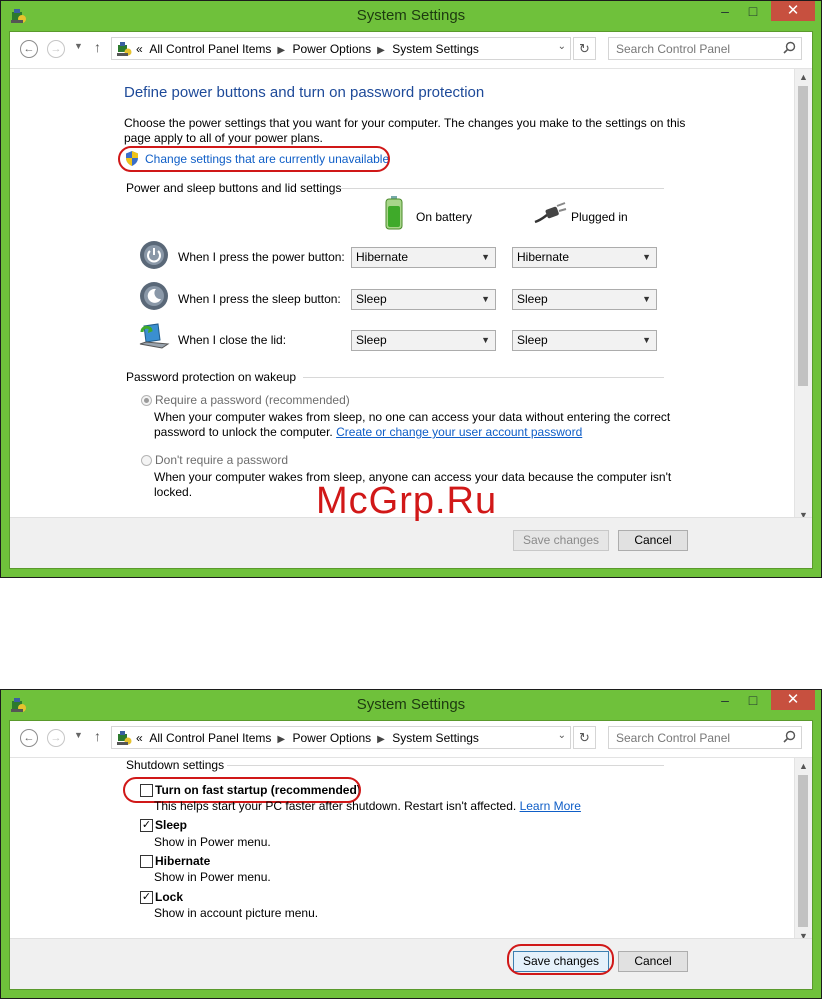  Describe the element at coordinates (169, 897) in the screenshot. I see `lock-label: Lock` at that location.